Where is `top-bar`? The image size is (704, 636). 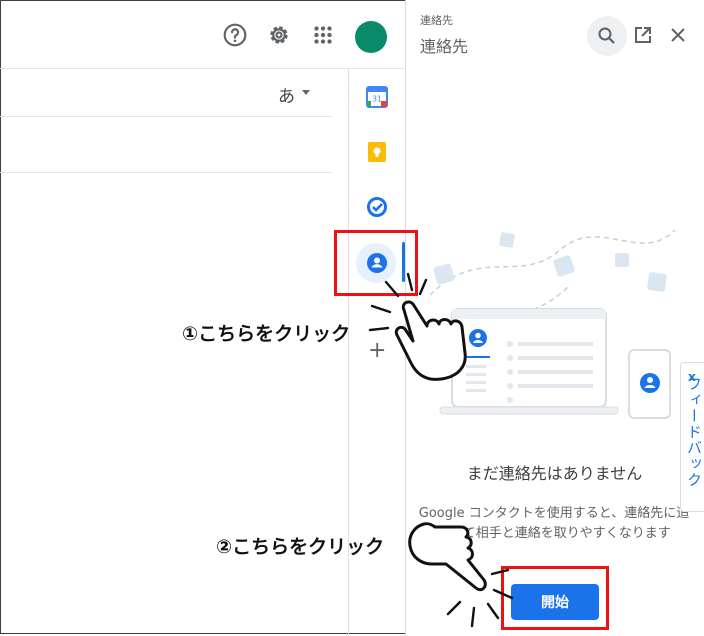 top-bar is located at coordinates (202, 34).